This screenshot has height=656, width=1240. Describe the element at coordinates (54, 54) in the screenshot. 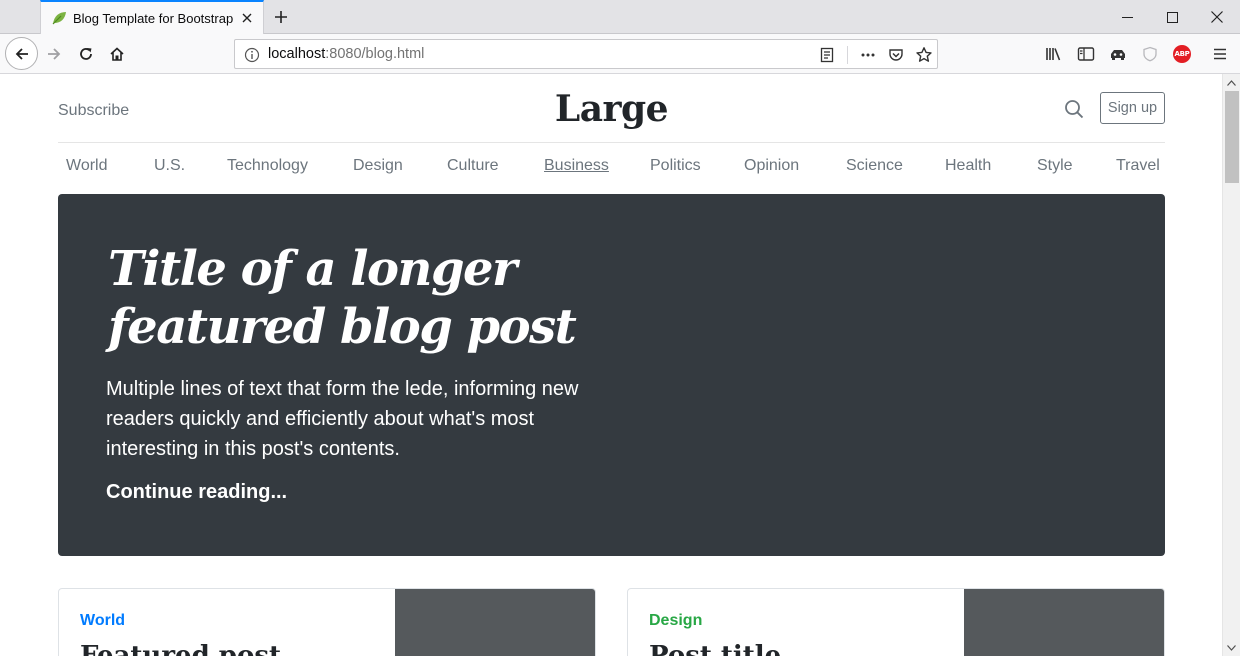

I see `forward-arrow-icon` at that location.